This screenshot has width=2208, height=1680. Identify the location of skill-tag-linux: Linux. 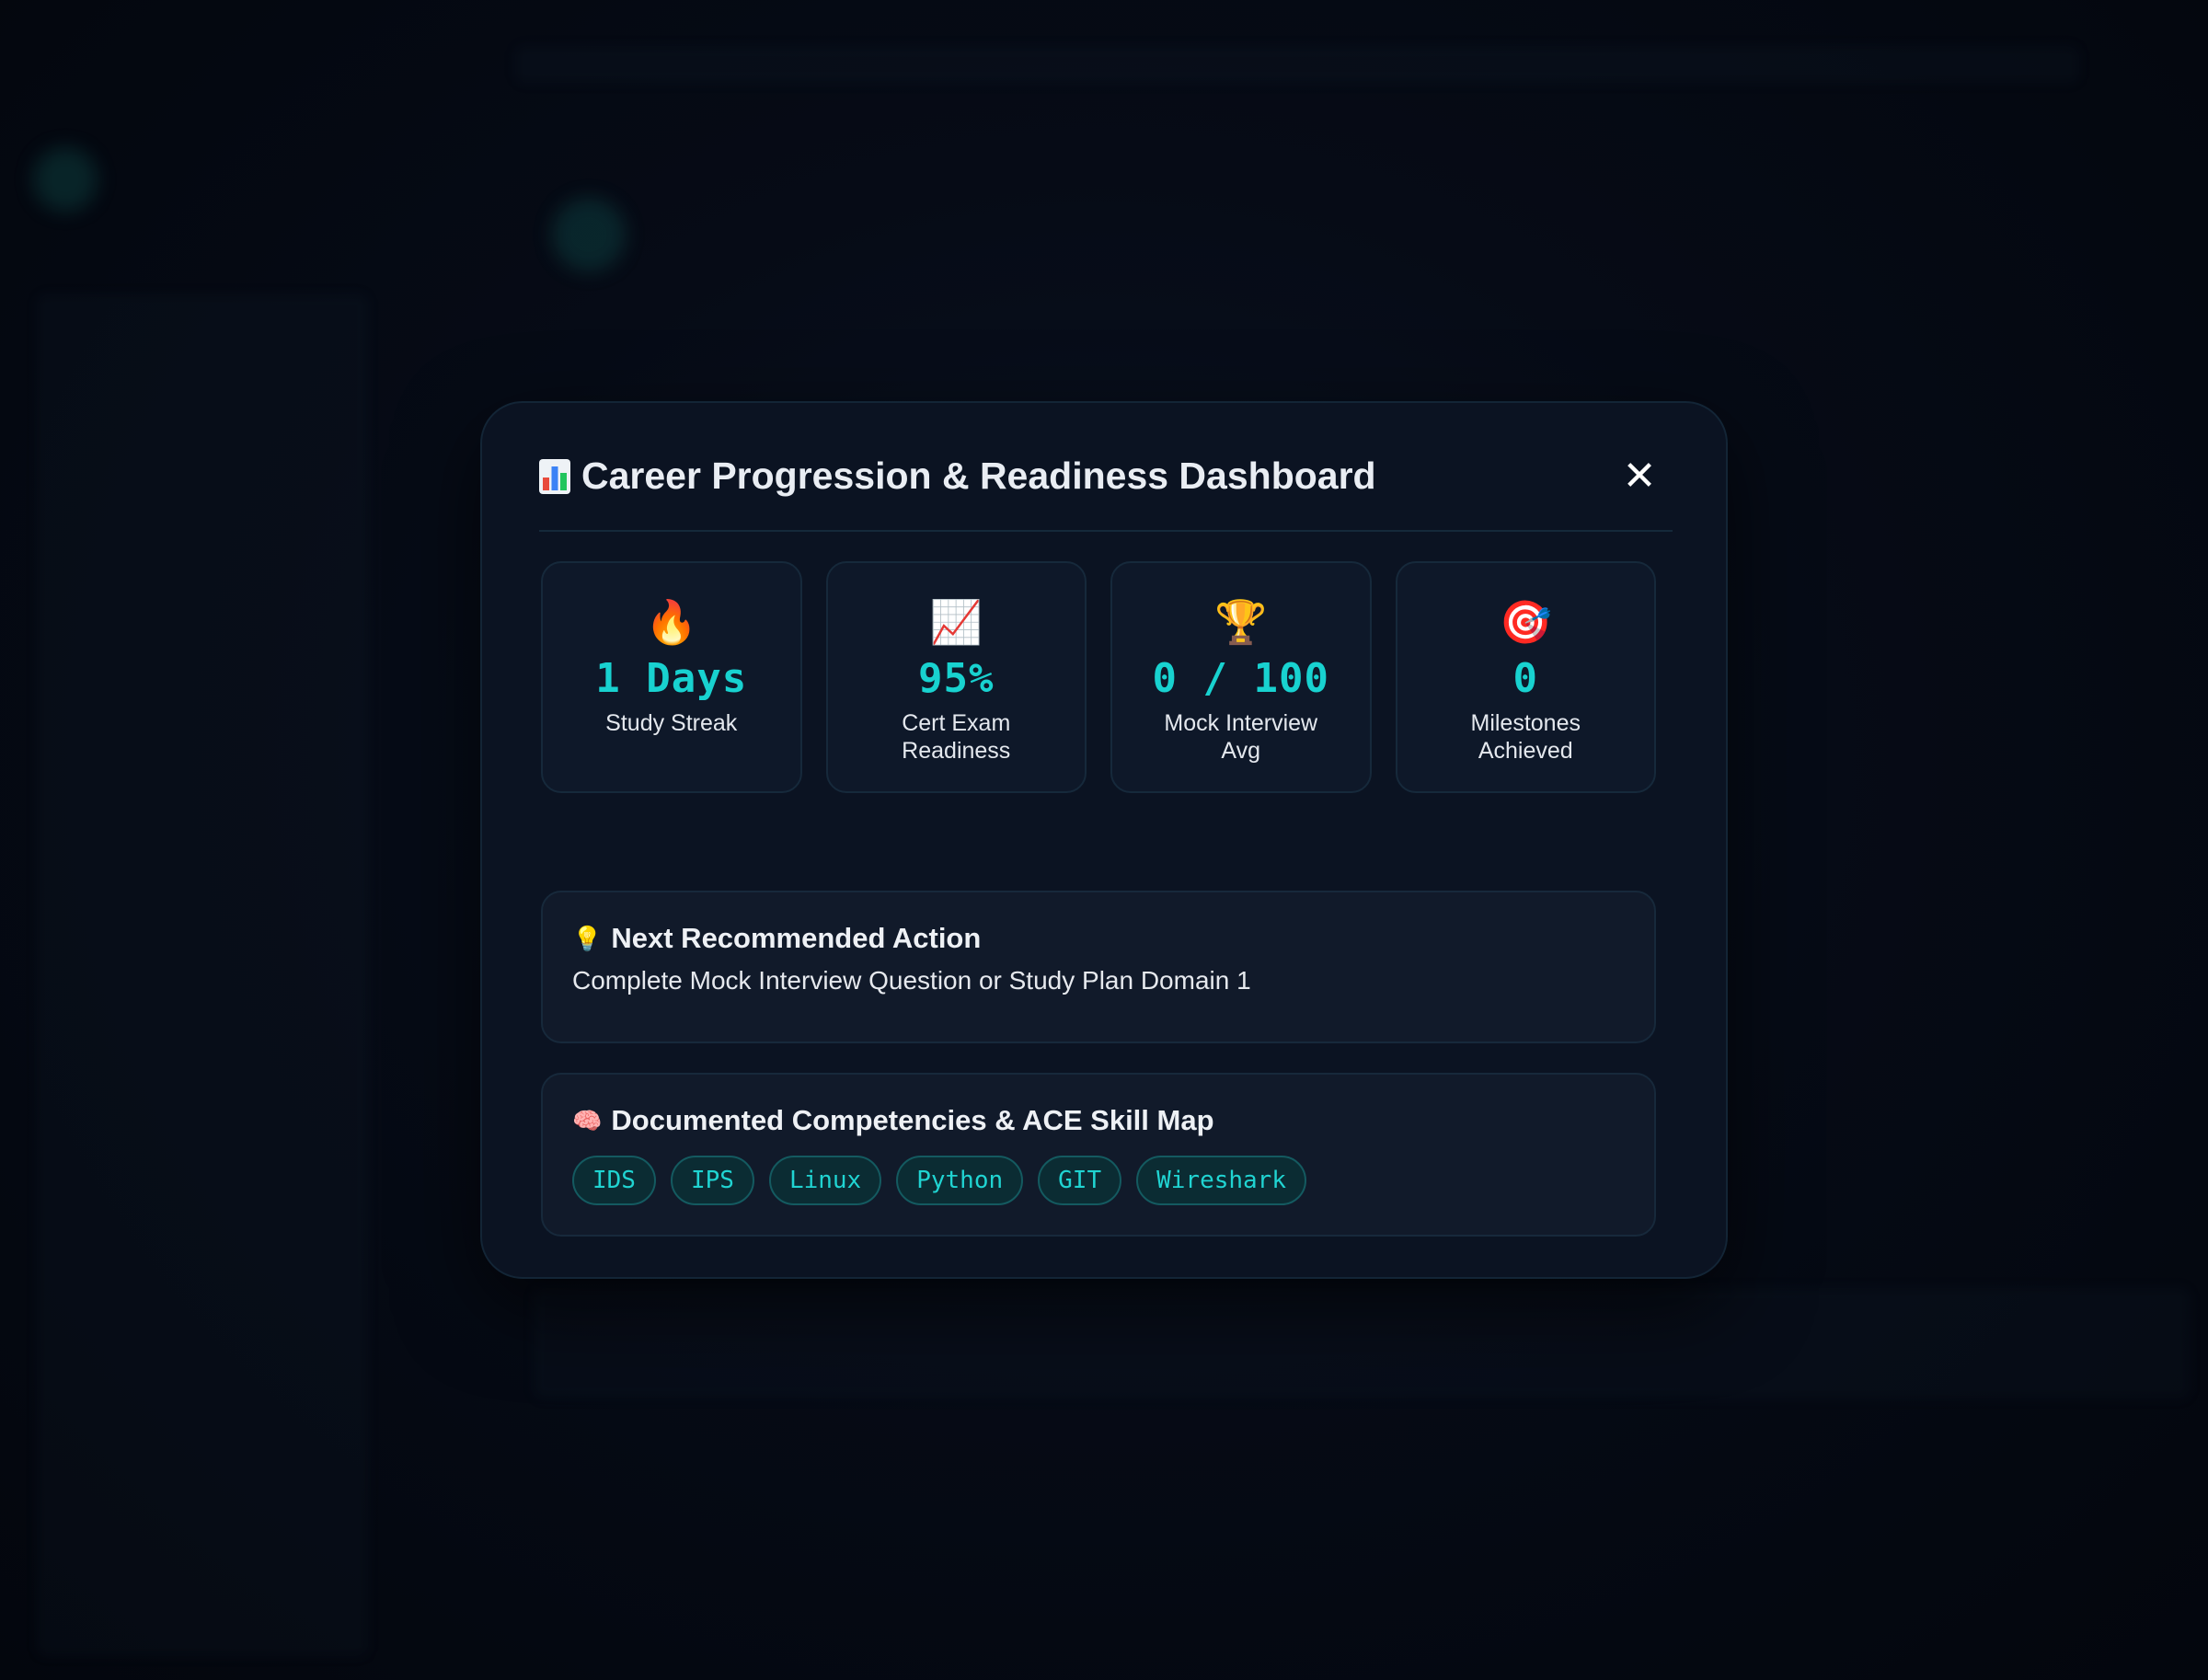
(825, 1180).